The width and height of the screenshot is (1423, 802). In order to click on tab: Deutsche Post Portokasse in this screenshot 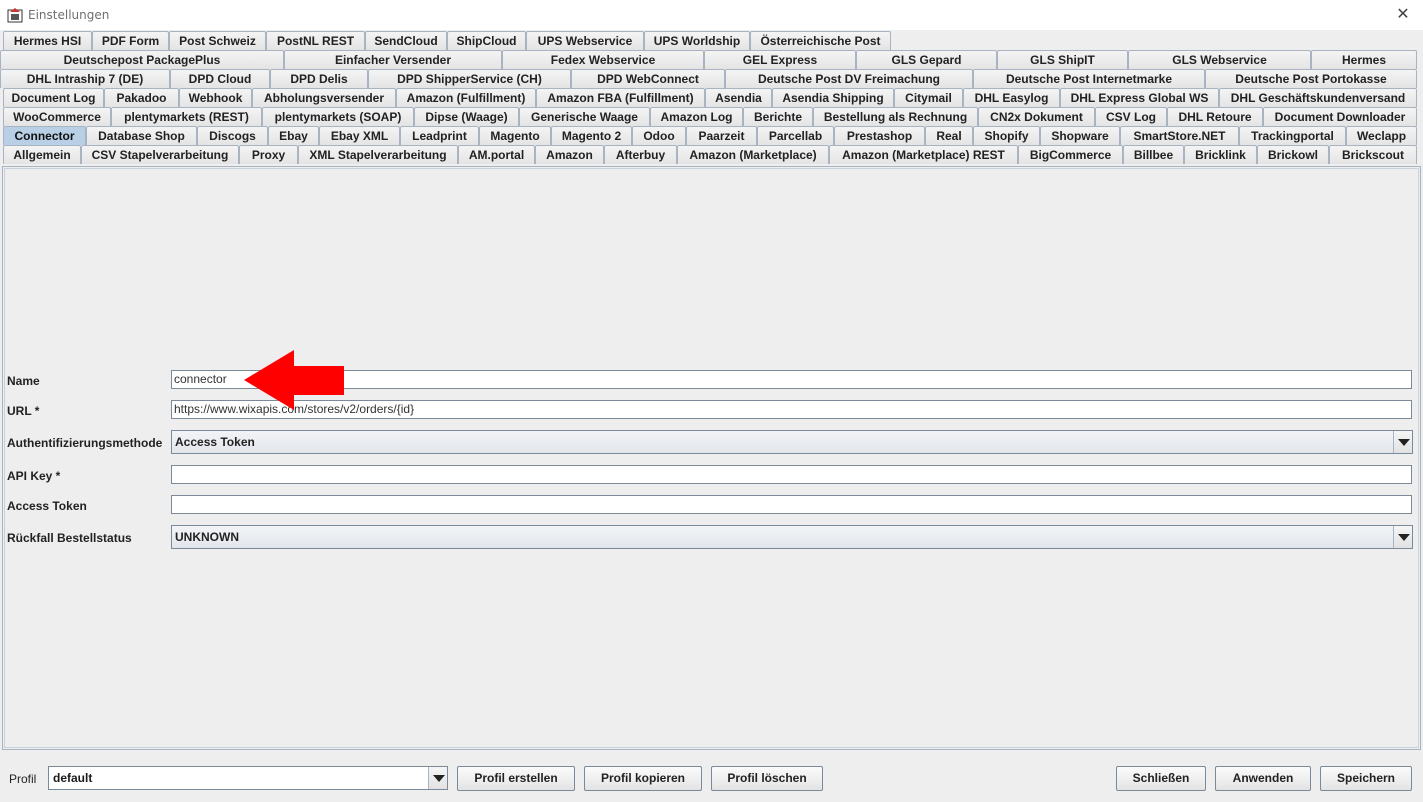, I will do `click(1311, 78)`.